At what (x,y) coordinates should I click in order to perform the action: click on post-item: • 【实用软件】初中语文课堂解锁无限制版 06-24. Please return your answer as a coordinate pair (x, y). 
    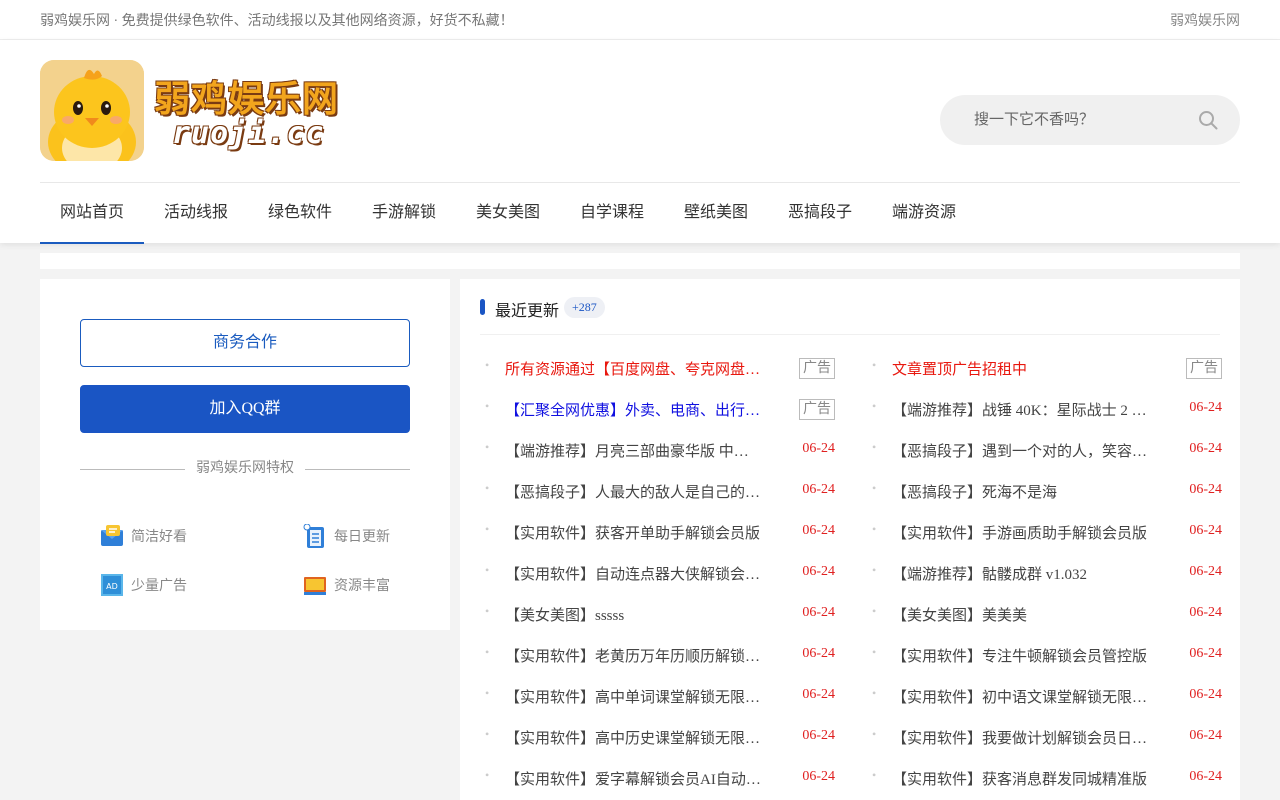
    Looking at the image, I should click on (1044, 697).